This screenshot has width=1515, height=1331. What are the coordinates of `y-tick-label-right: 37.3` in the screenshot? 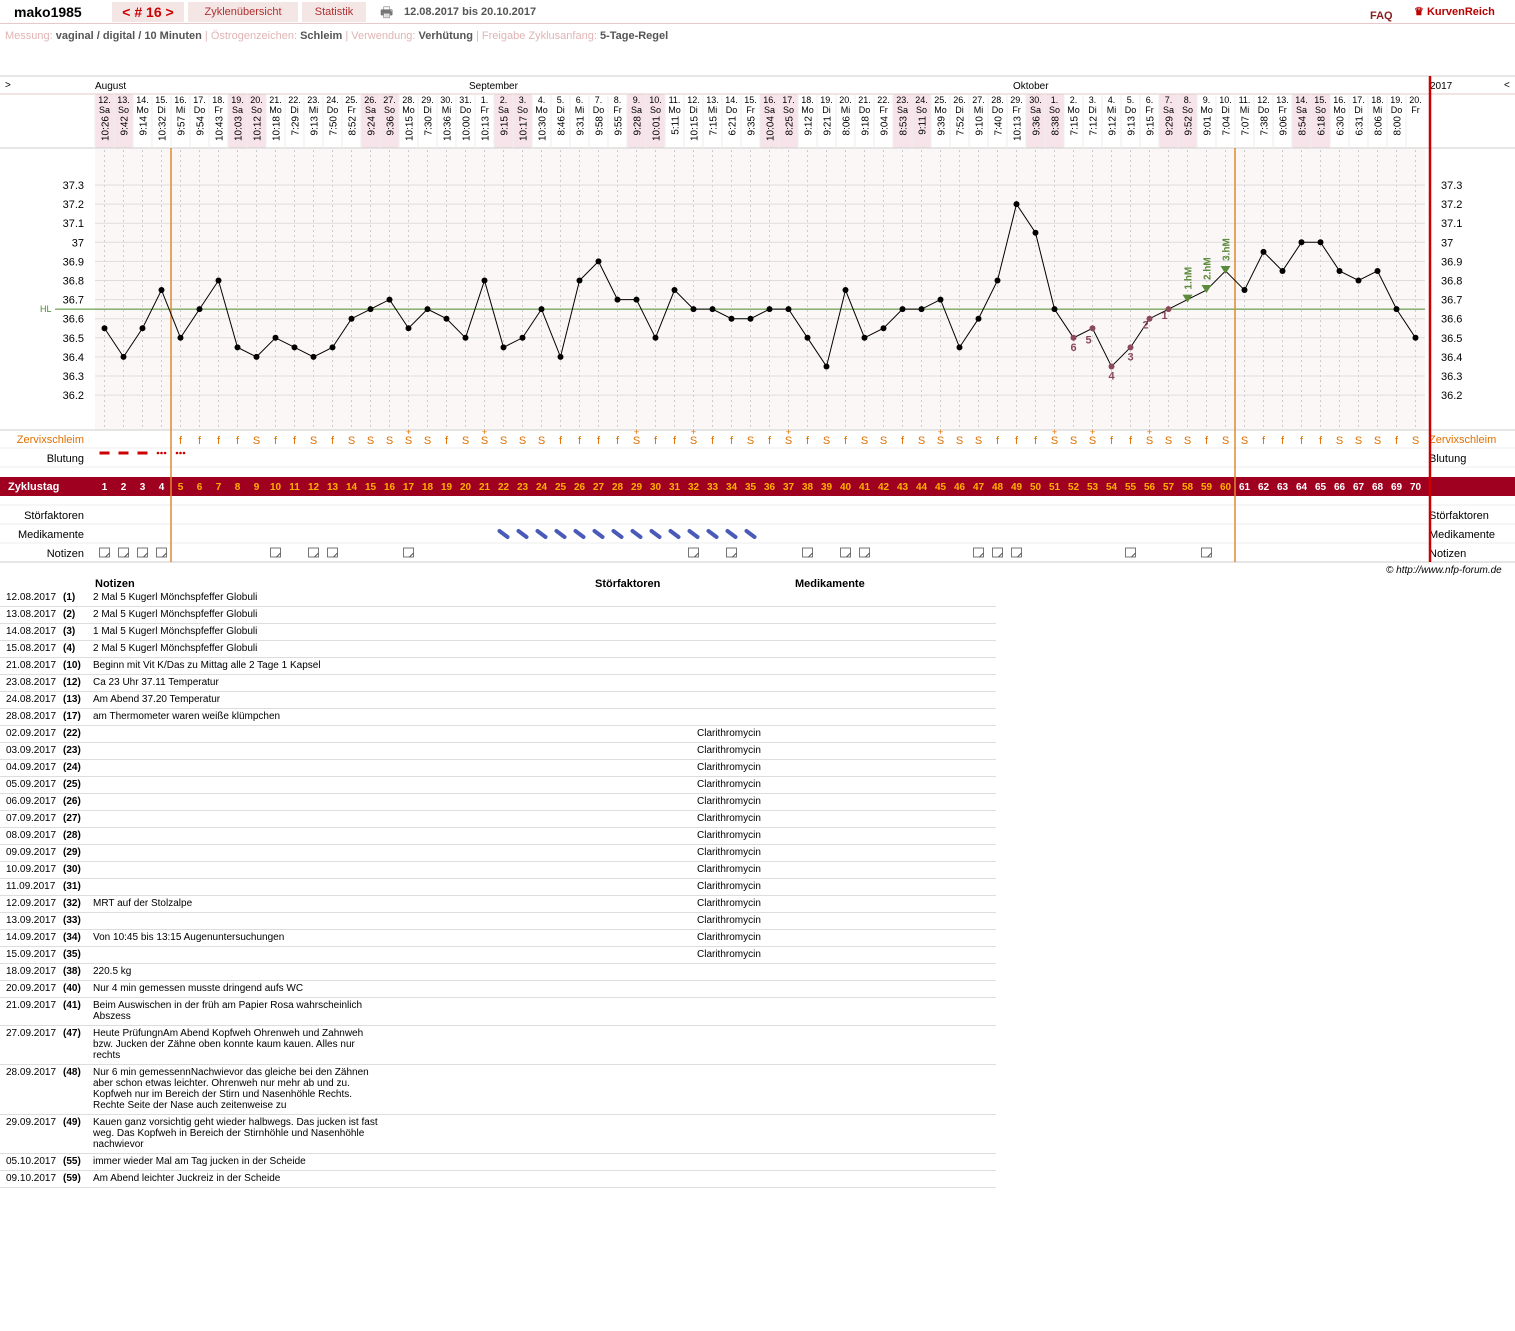 It's located at (1451, 186).